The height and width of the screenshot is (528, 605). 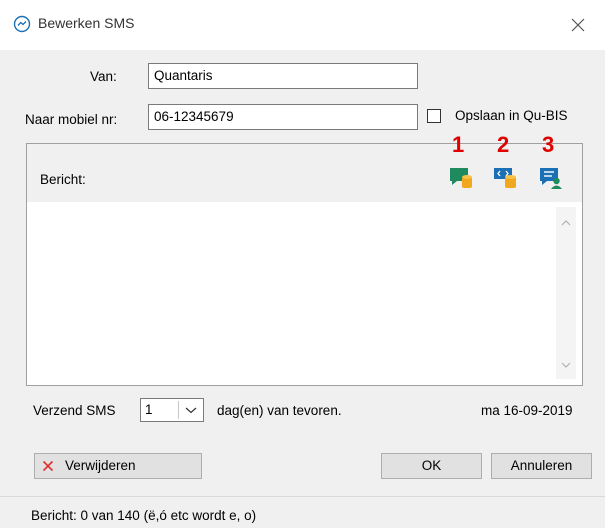 I want to click on days-select-value: 1, so click(x=149, y=409).